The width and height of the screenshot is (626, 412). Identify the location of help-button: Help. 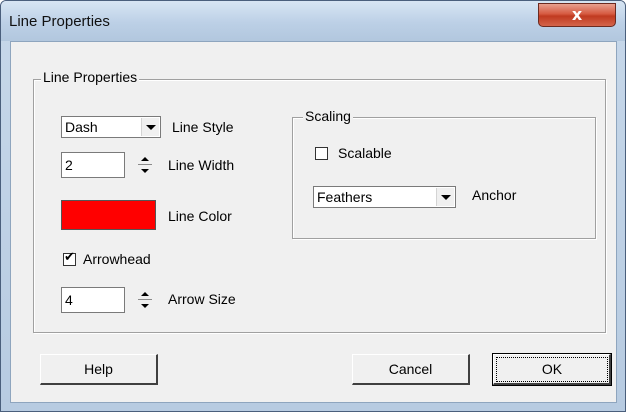
(99, 369).